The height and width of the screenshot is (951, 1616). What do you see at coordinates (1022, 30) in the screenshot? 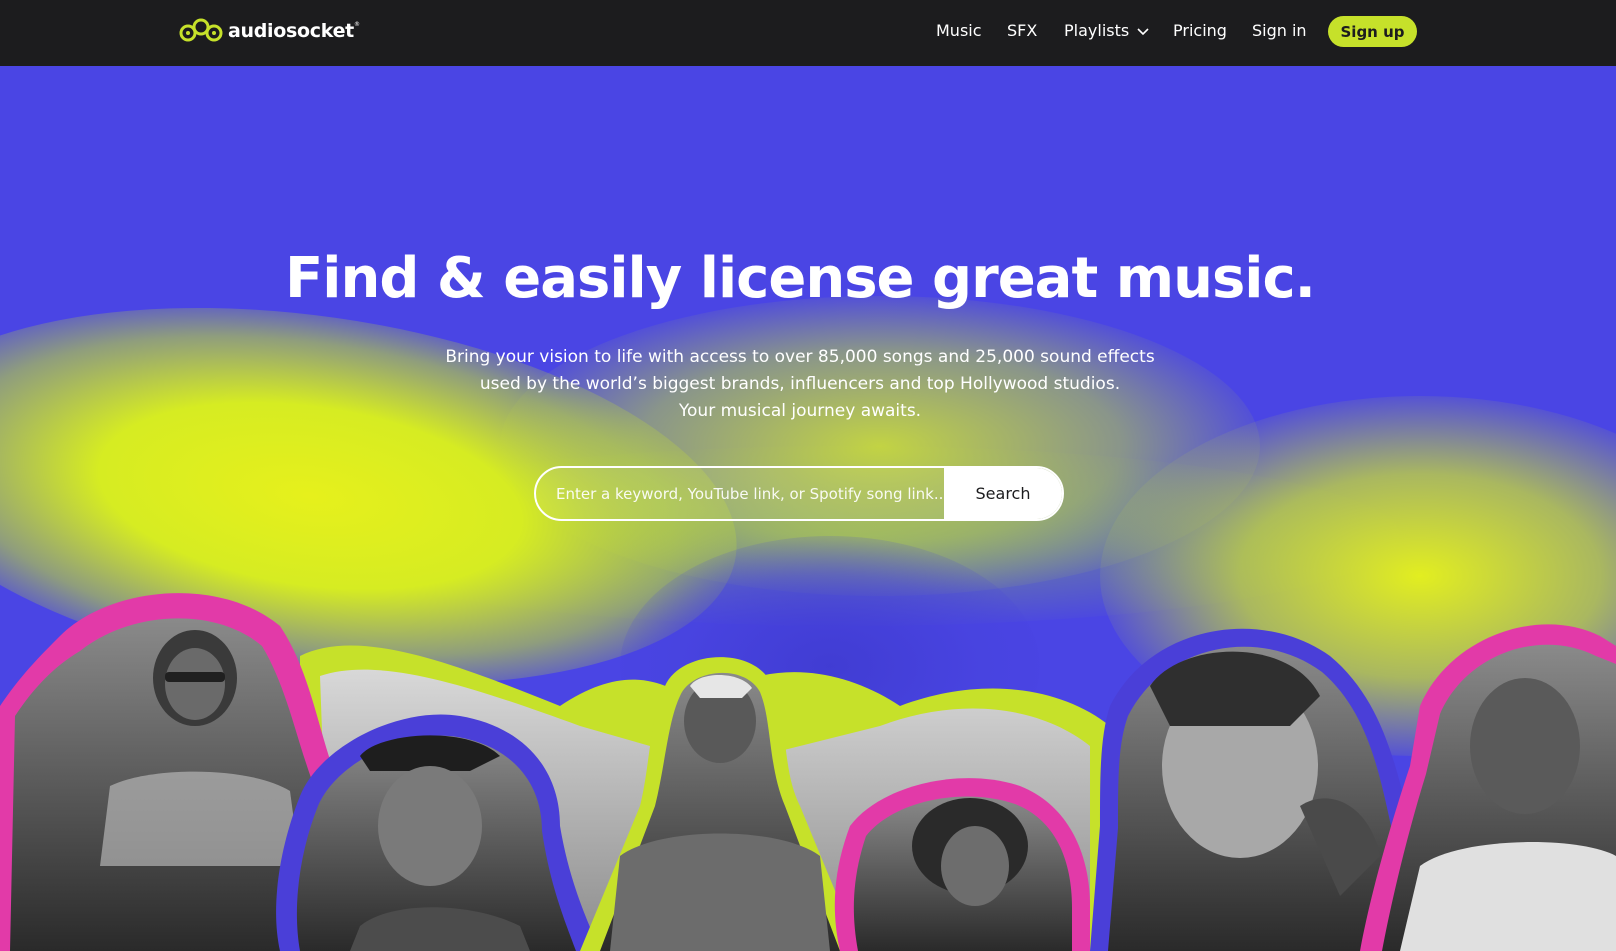
I see `nav-sfx: SFX` at bounding box center [1022, 30].